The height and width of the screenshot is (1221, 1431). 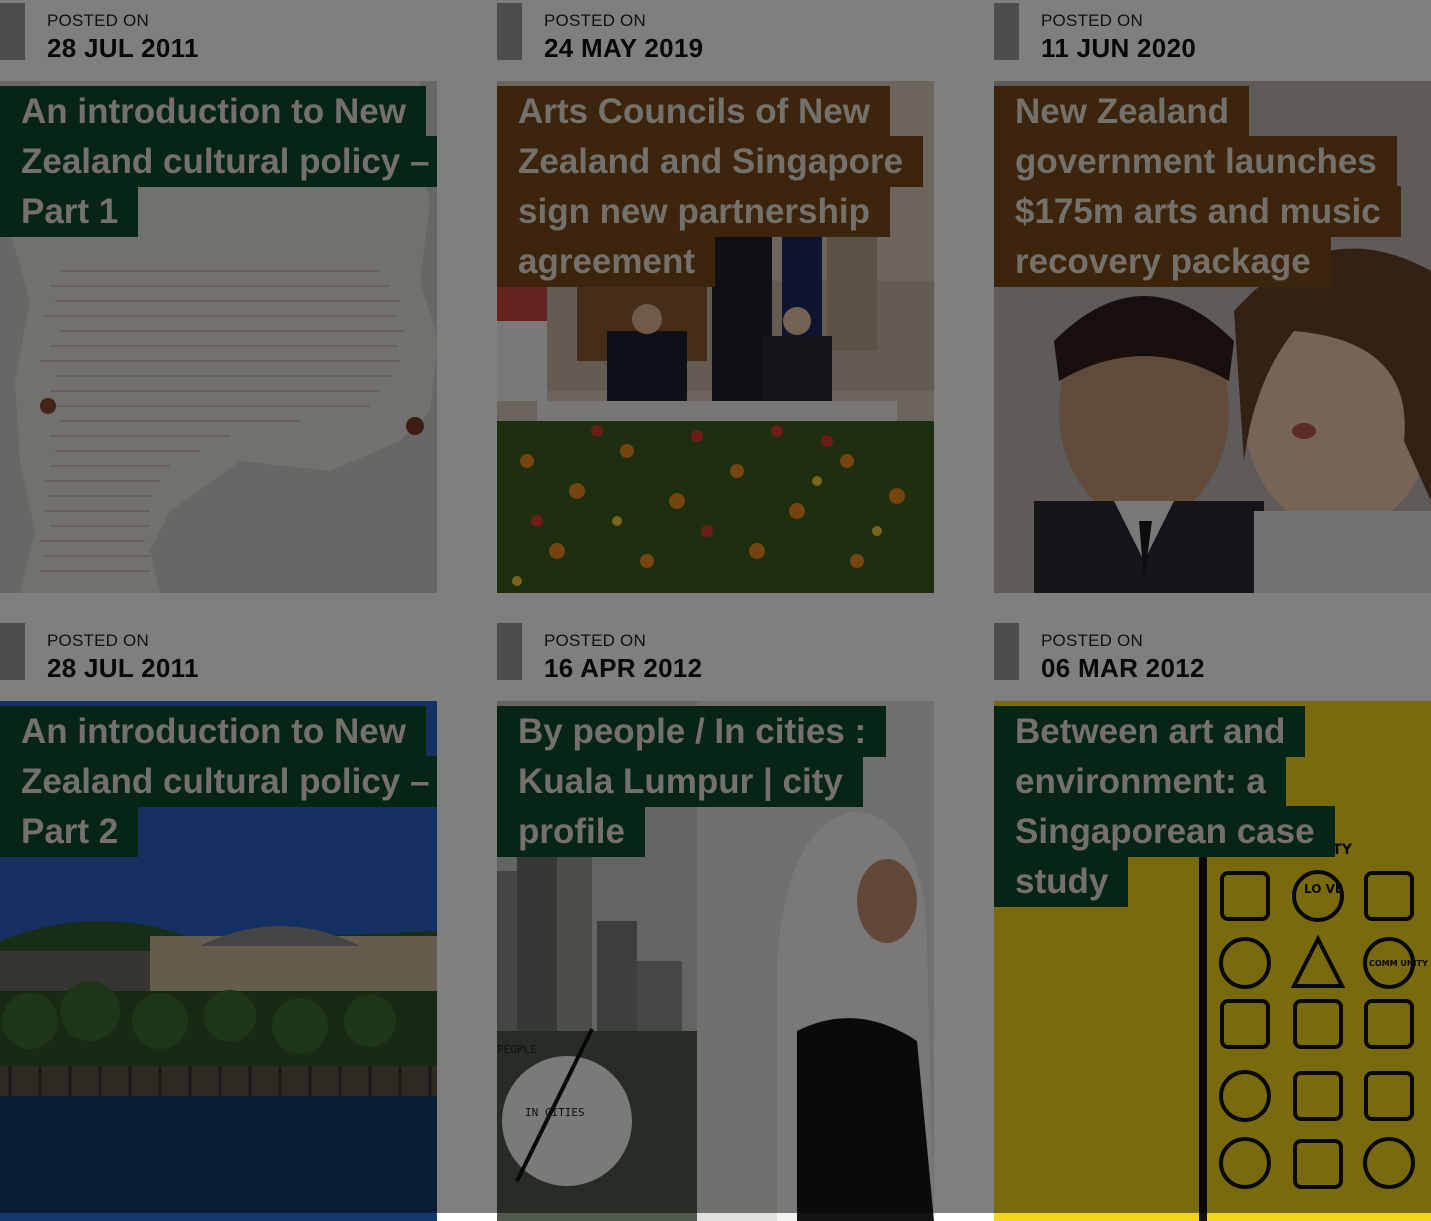 I want to click on in-cities-text: IN CITIES, so click(x=555, y=1112).